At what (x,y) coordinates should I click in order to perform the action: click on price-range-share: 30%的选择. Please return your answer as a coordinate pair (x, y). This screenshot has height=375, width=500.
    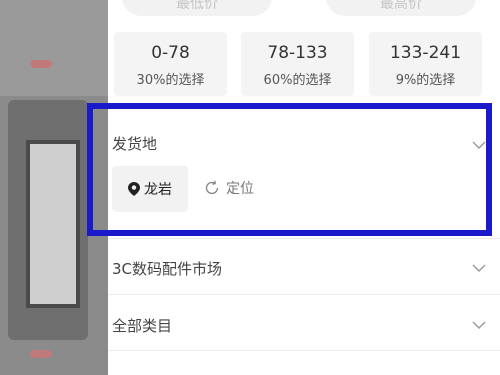
    Looking at the image, I should click on (170, 80).